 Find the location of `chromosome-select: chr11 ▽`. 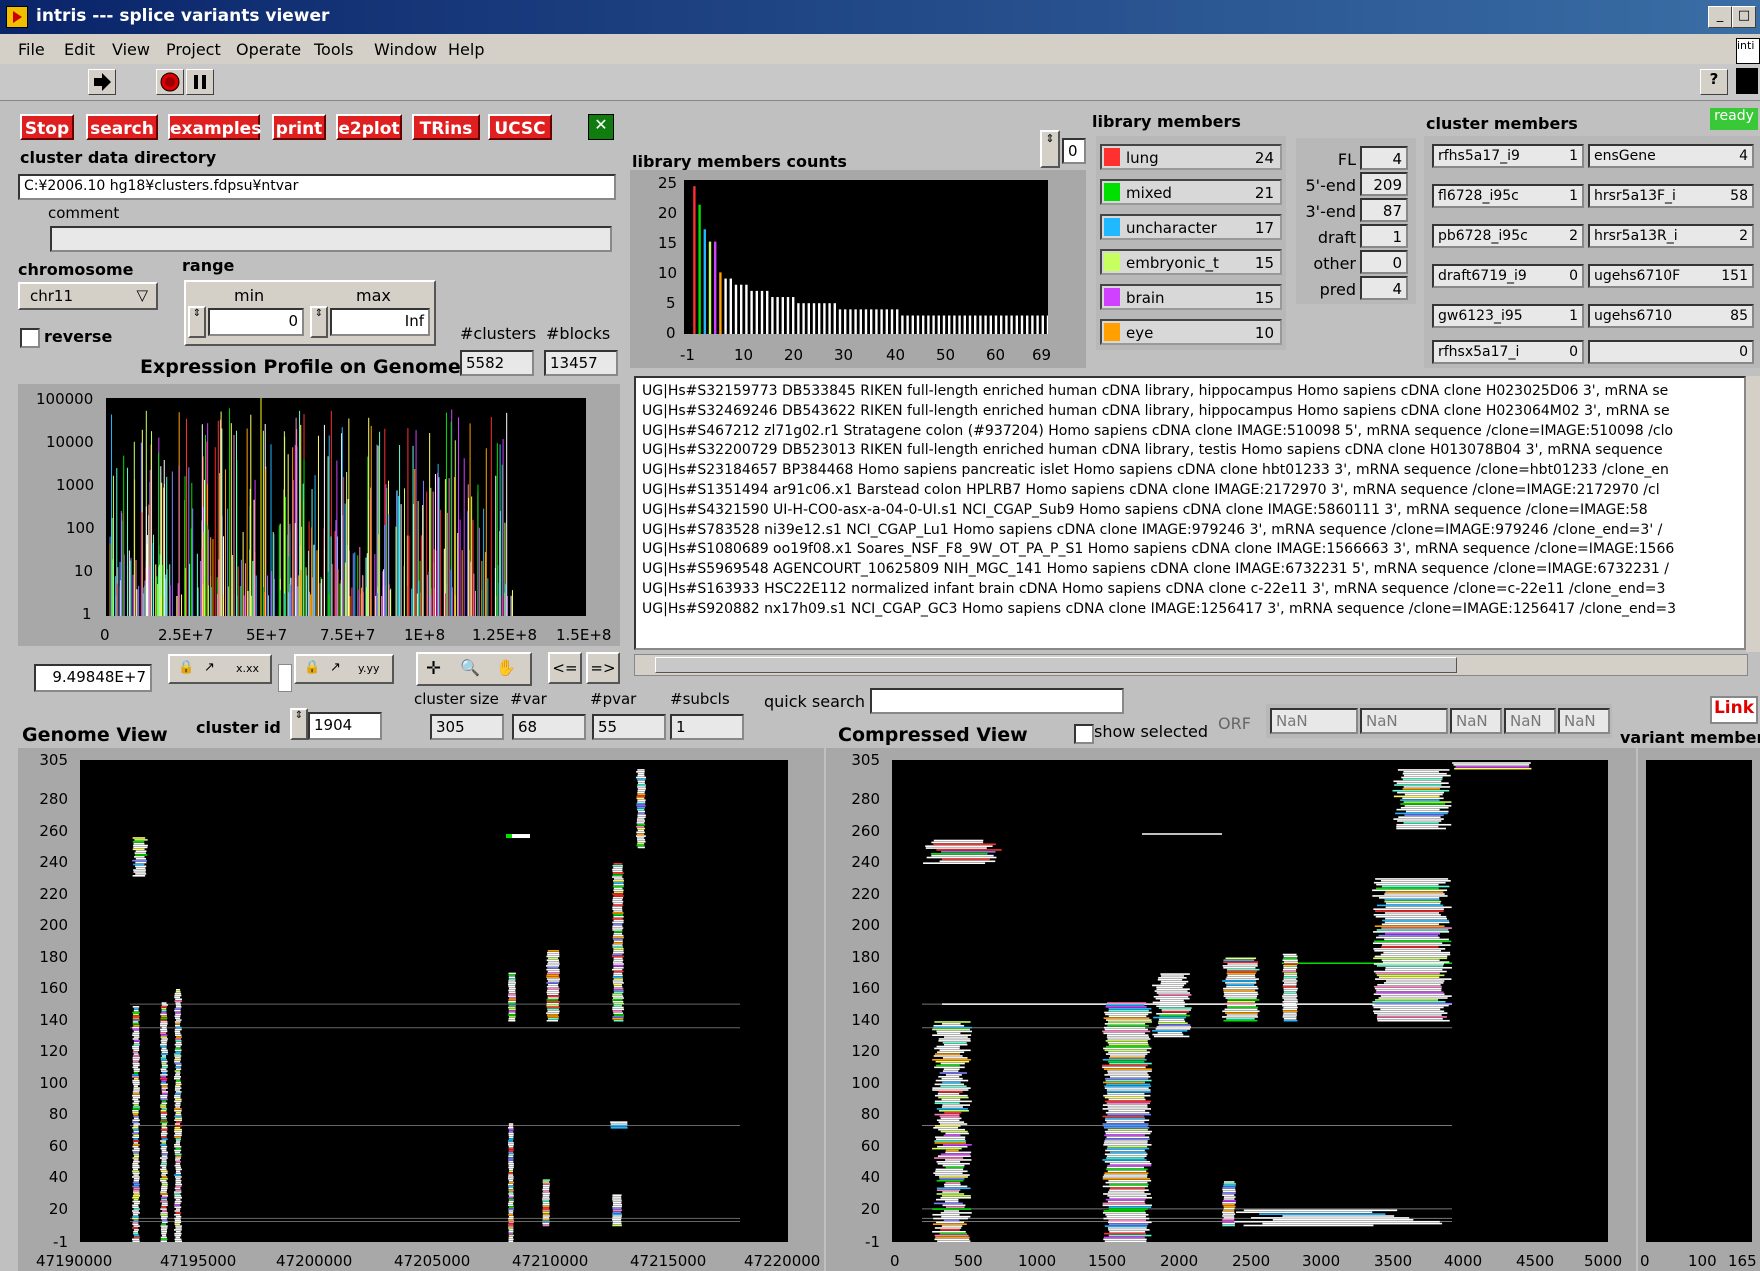

chromosome-select: chr11 ▽ is located at coordinates (88, 296).